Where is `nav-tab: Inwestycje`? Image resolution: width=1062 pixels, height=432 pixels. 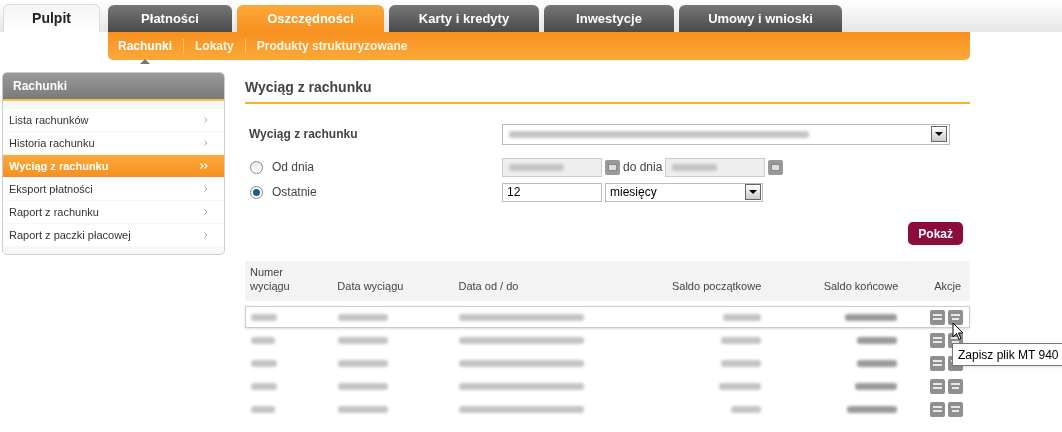
nav-tab: Inwestycje is located at coordinates (609, 18).